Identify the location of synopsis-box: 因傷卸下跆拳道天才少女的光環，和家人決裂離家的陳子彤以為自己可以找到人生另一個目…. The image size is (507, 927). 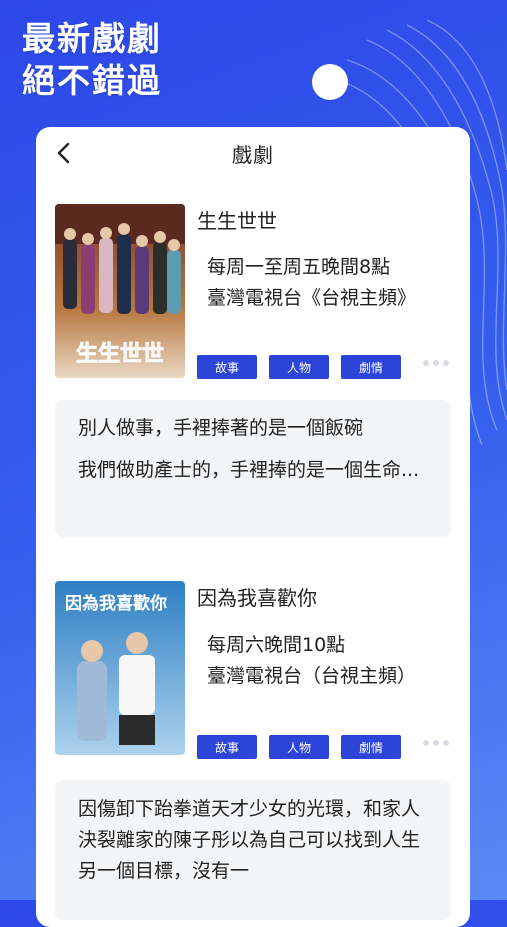
(253, 850).